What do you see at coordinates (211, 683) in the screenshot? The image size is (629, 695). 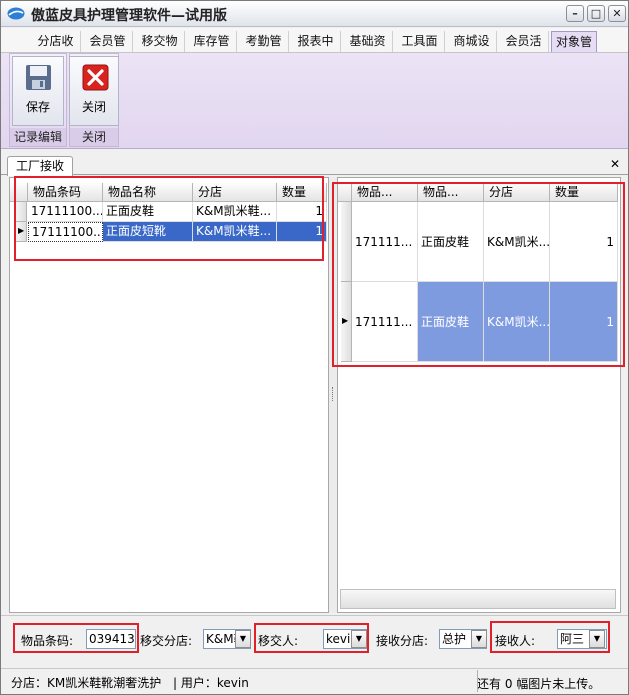 I see `status-user: | 用户：kevin` at bounding box center [211, 683].